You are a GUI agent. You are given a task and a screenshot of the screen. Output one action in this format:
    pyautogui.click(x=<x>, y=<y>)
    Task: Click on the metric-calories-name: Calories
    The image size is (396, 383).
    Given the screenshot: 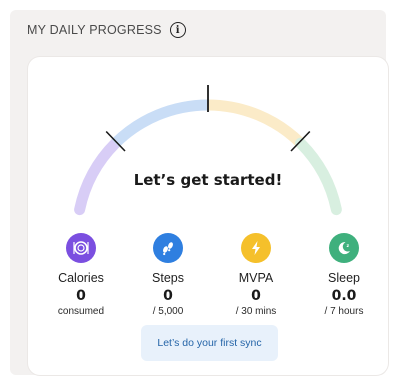 What is the action you would take?
    pyautogui.click(x=81, y=278)
    